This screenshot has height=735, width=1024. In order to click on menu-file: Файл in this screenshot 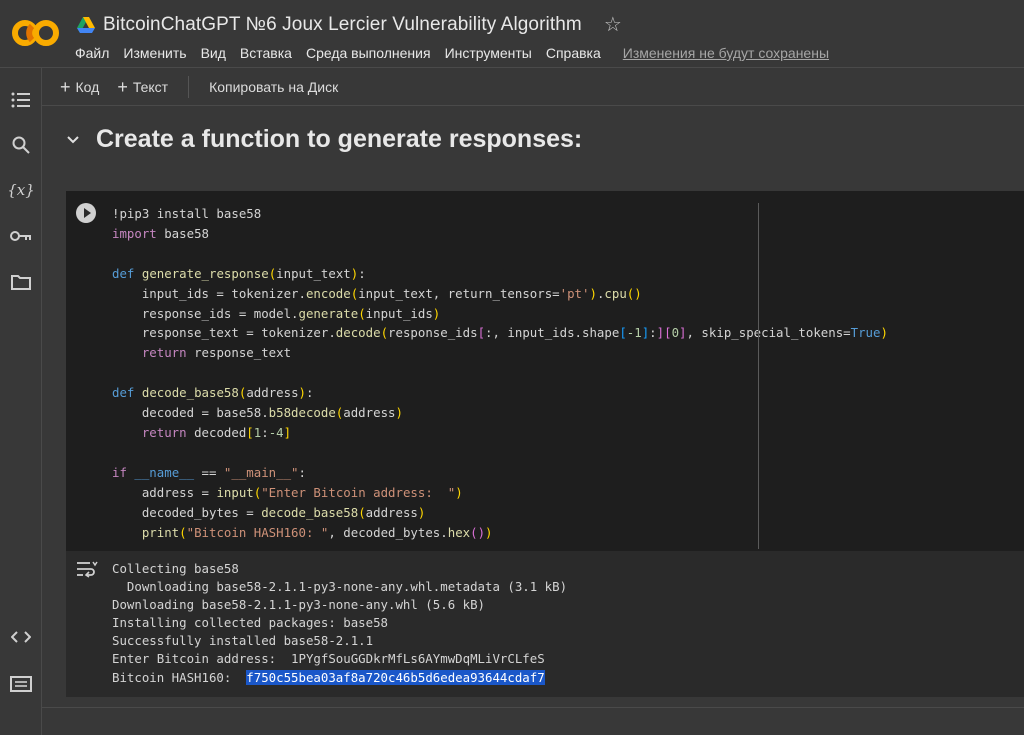, I will do `click(95, 53)`.